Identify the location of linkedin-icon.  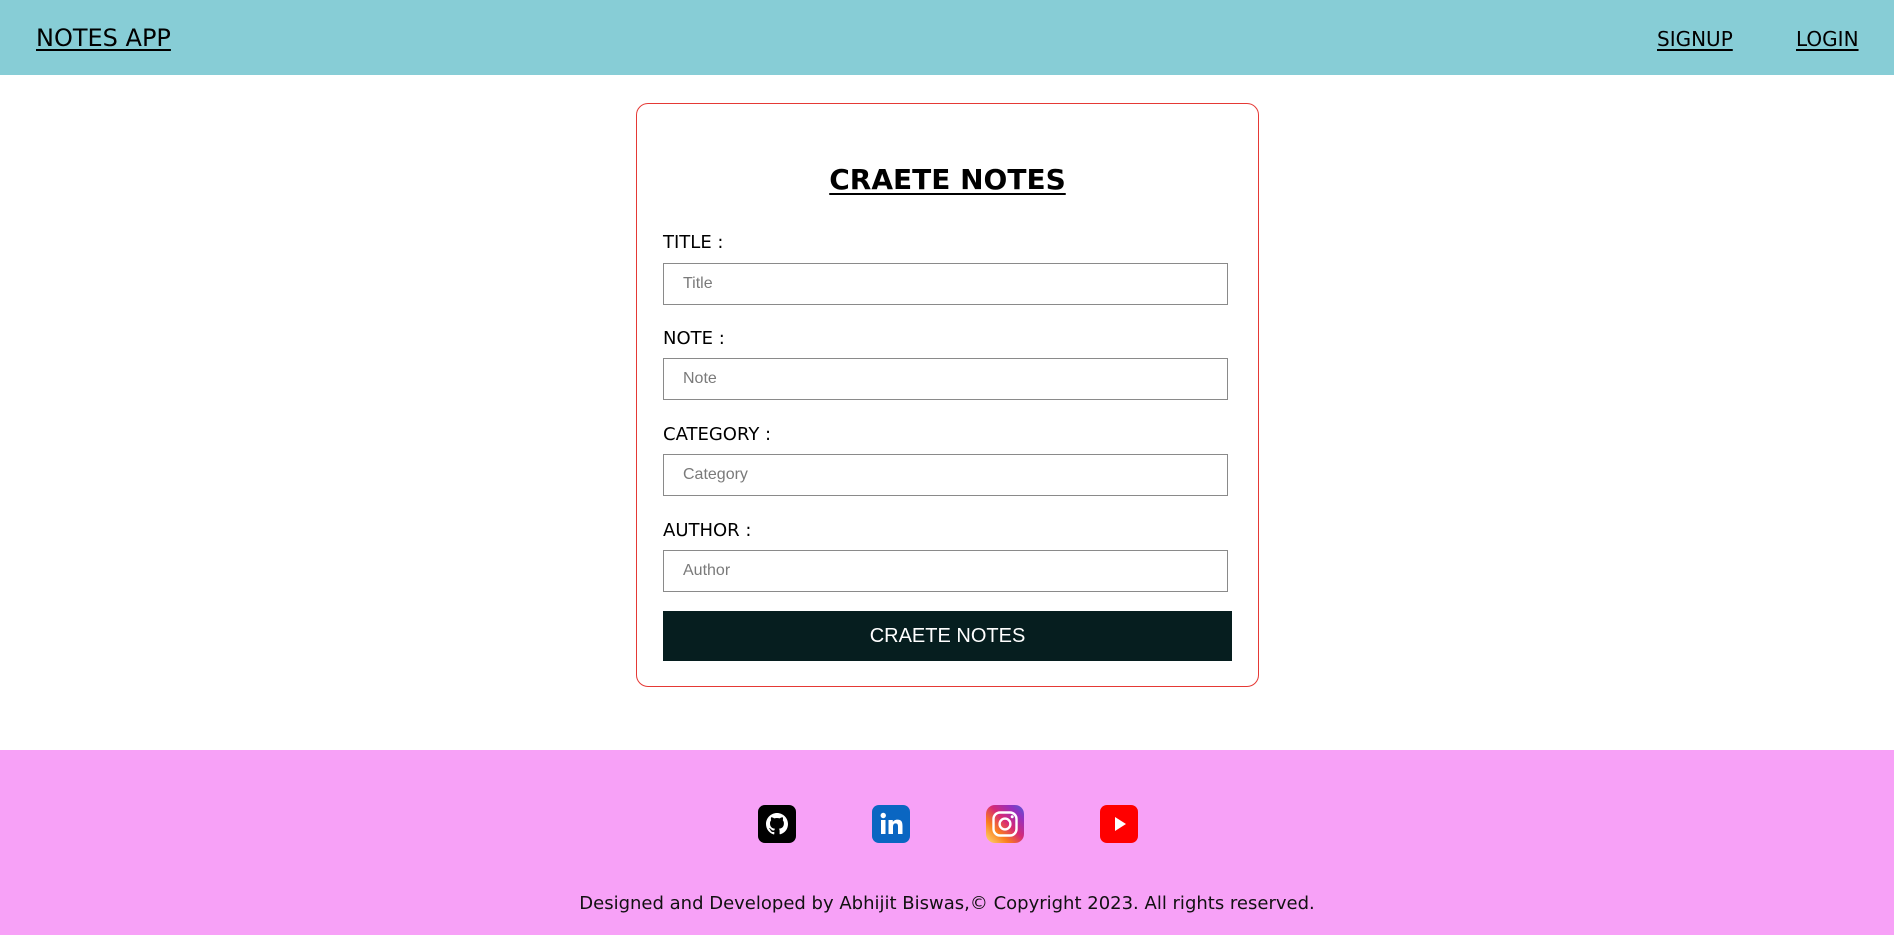
(891, 824).